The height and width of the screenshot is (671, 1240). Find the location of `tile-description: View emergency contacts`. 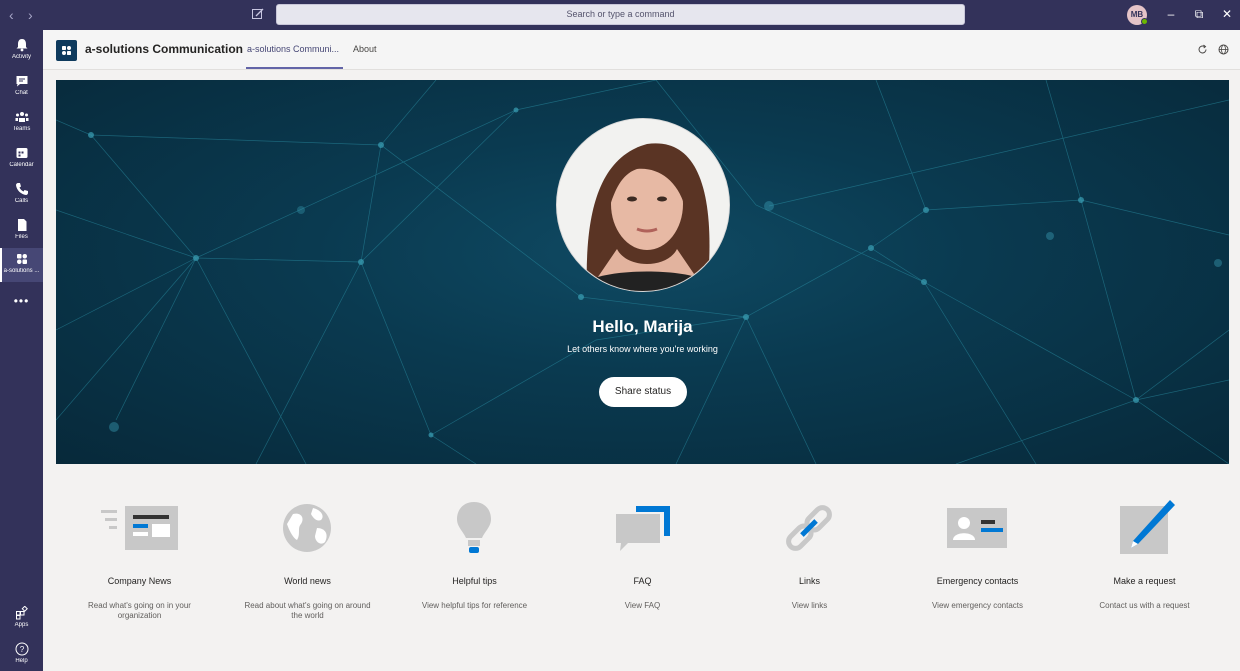

tile-description: View emergency contacts is located at coordinates (977, 605).